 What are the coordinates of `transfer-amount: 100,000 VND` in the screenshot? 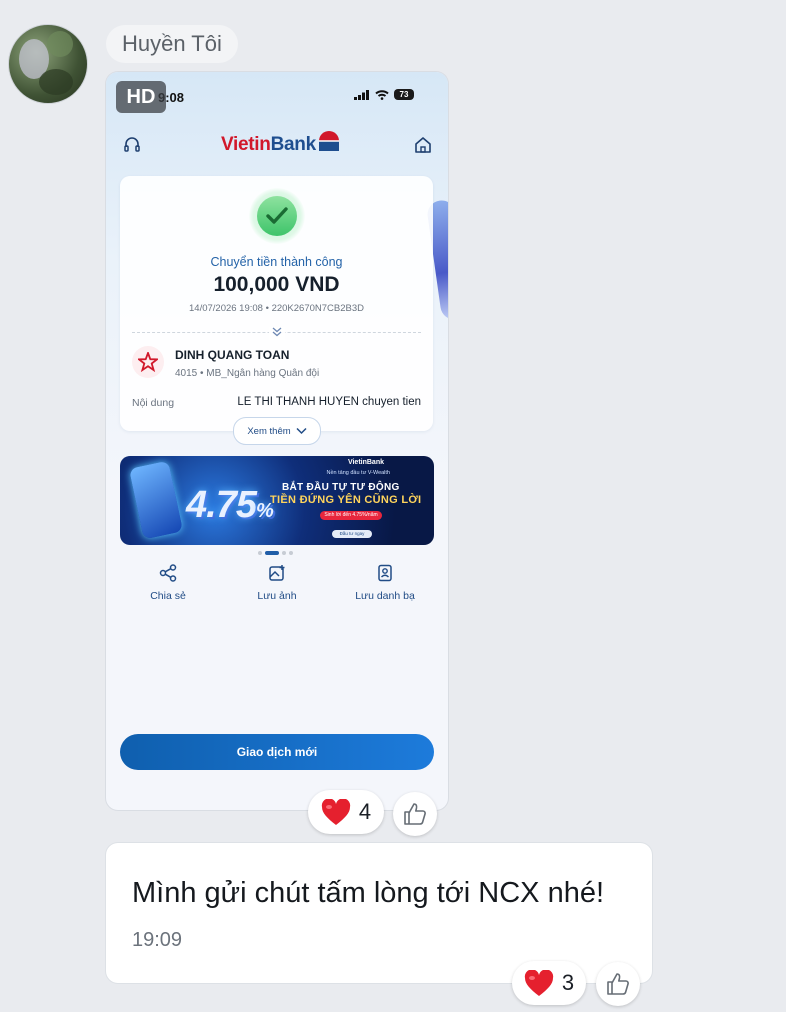 It's located at (276, 284).